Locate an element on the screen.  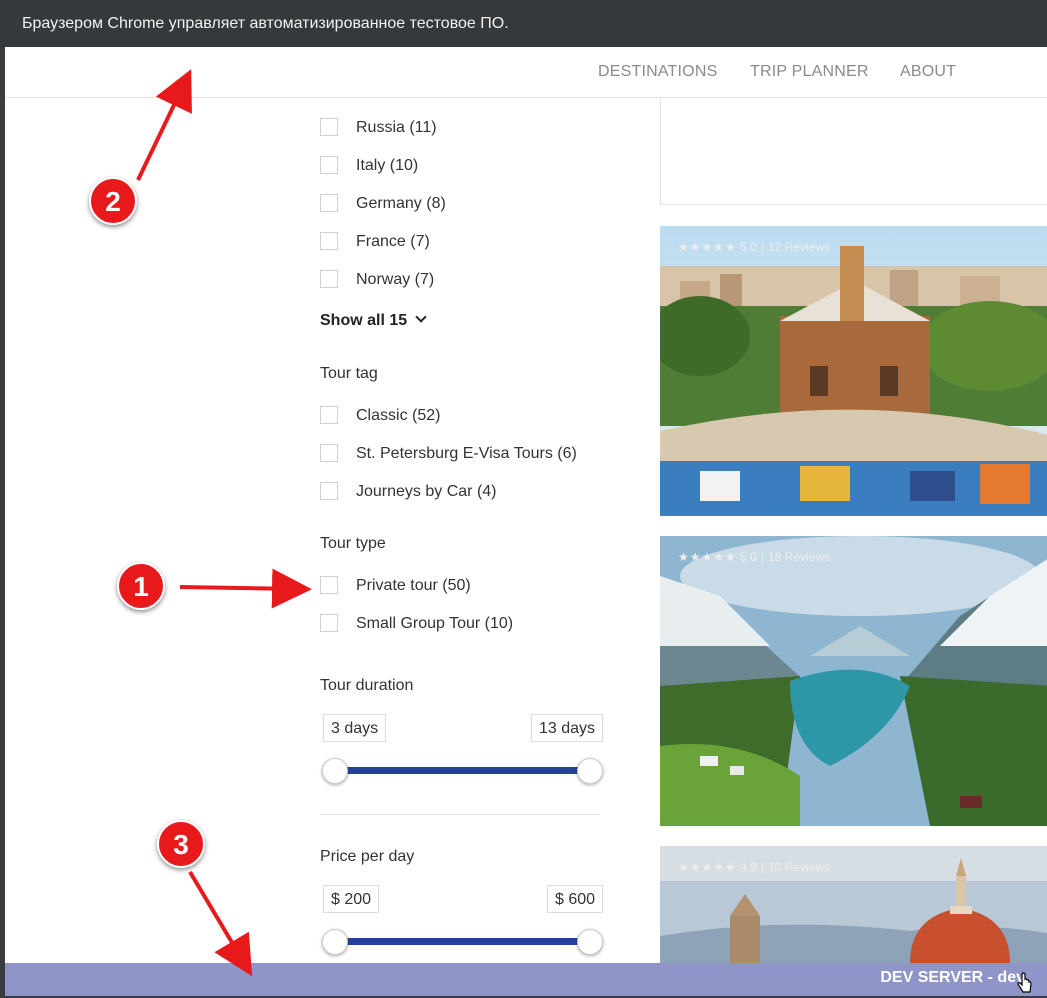
annotation-badge-1: 1 is located at coordinates (141, 586).